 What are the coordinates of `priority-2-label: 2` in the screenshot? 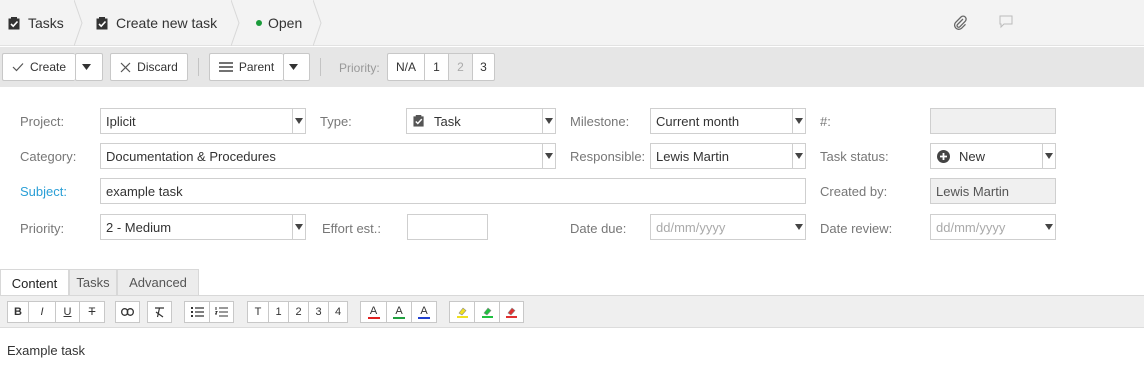 It's located at (460, 67).